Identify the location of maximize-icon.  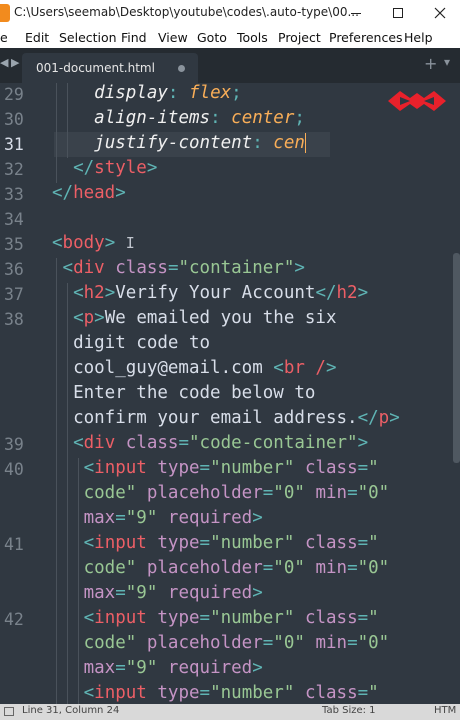
(398, 13).